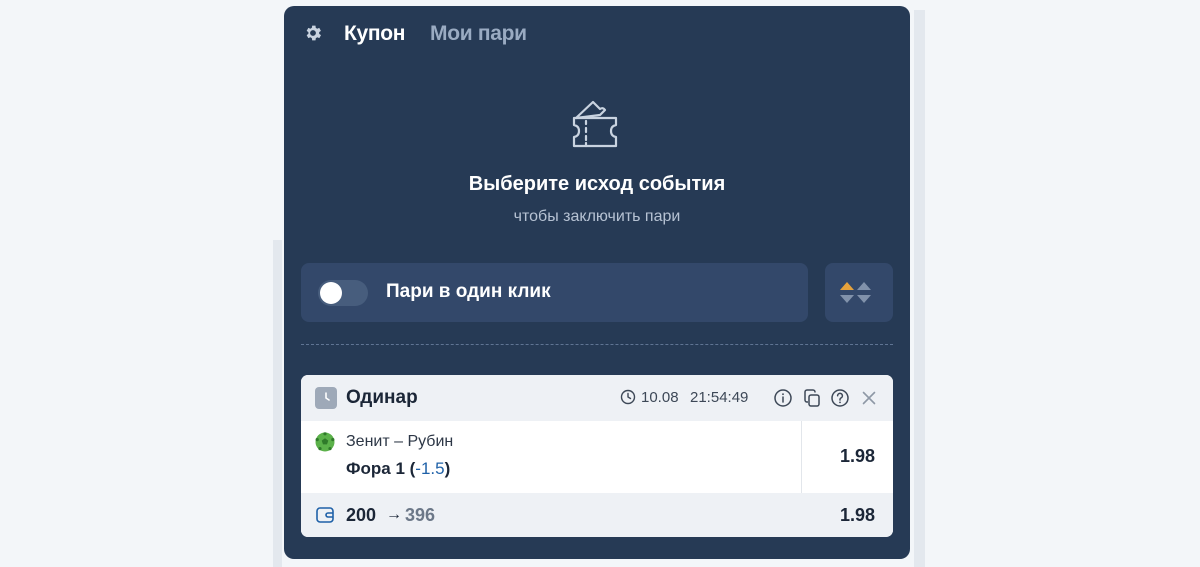 The width and height of the screenshot is (1200, 567). Describe the element at coordinates (597, 216) in the screenshot. I see `empty-state-subtitle: чтобы заключить пари` at that location.